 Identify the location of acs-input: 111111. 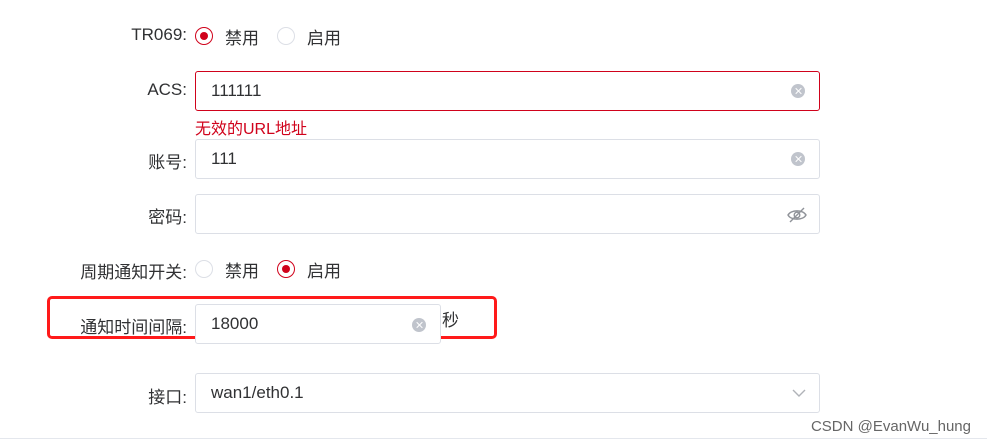
(507, 91).